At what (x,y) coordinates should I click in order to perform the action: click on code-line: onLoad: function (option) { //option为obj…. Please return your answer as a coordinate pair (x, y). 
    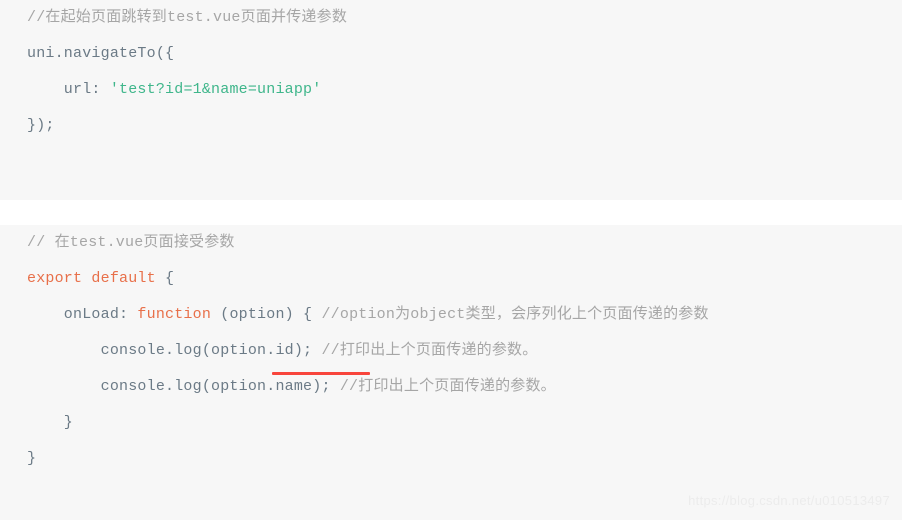
    Looking at the image, I should click on (451, 315).